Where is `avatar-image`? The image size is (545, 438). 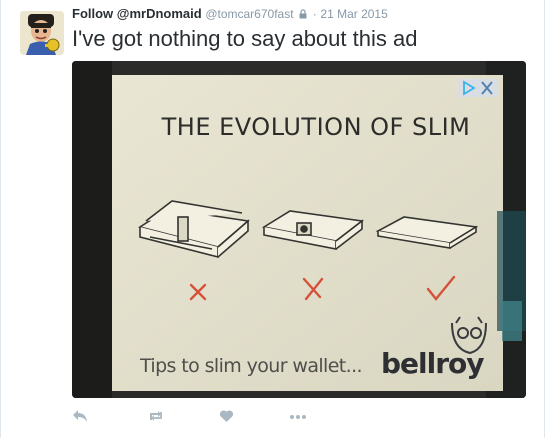
avatar-image is located at coordinates (42, 33).